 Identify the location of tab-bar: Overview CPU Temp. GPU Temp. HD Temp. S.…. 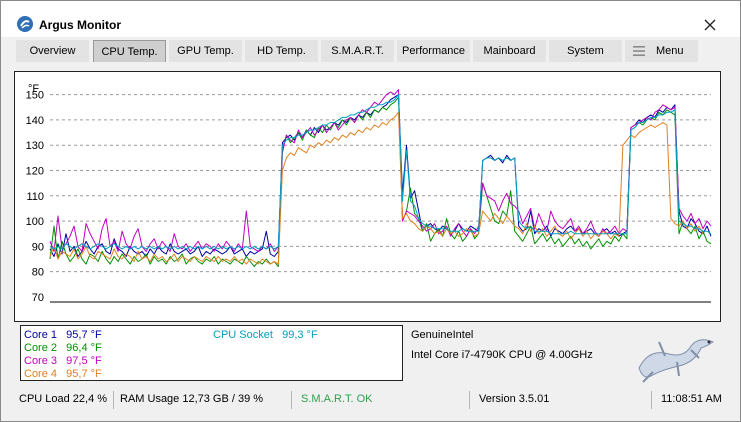
(370, 51).